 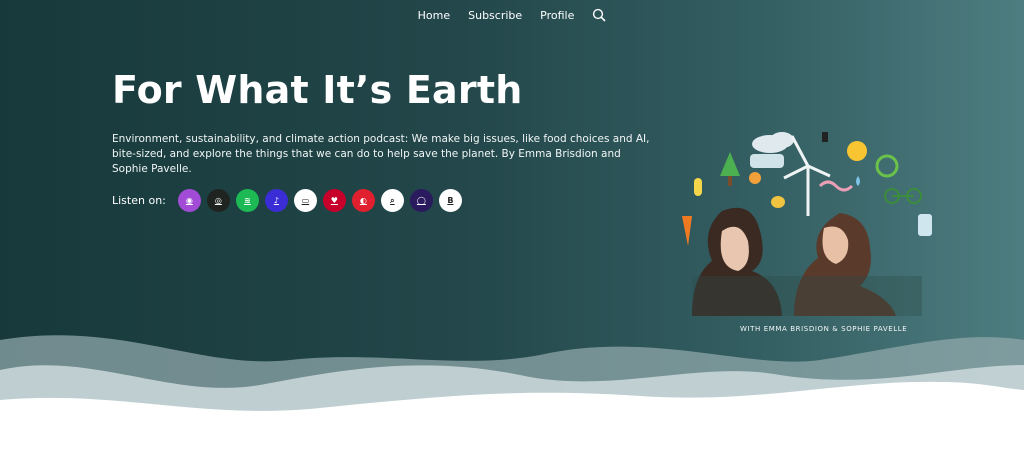 What do you see at coordinates (247, 201) in the screenshot?
I see `spotify-icon: ≋` at bounding box center [247, 201].